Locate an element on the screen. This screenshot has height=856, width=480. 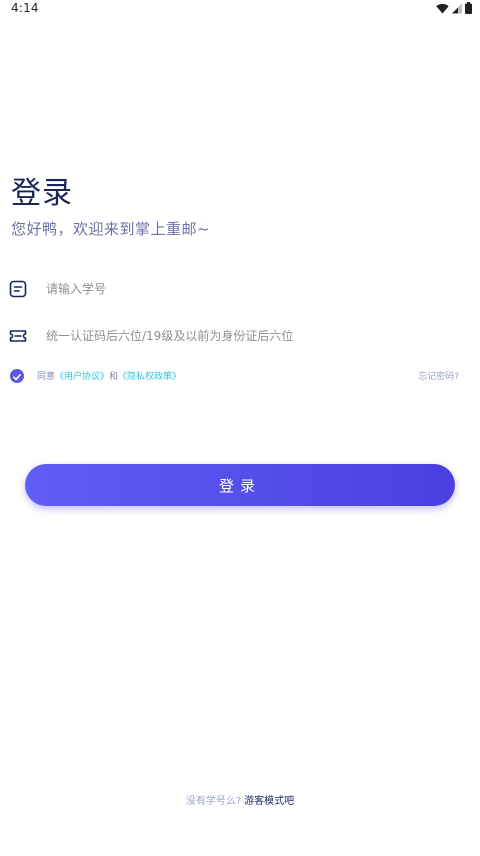
ticket-icon is located at coordinates (18, 336).